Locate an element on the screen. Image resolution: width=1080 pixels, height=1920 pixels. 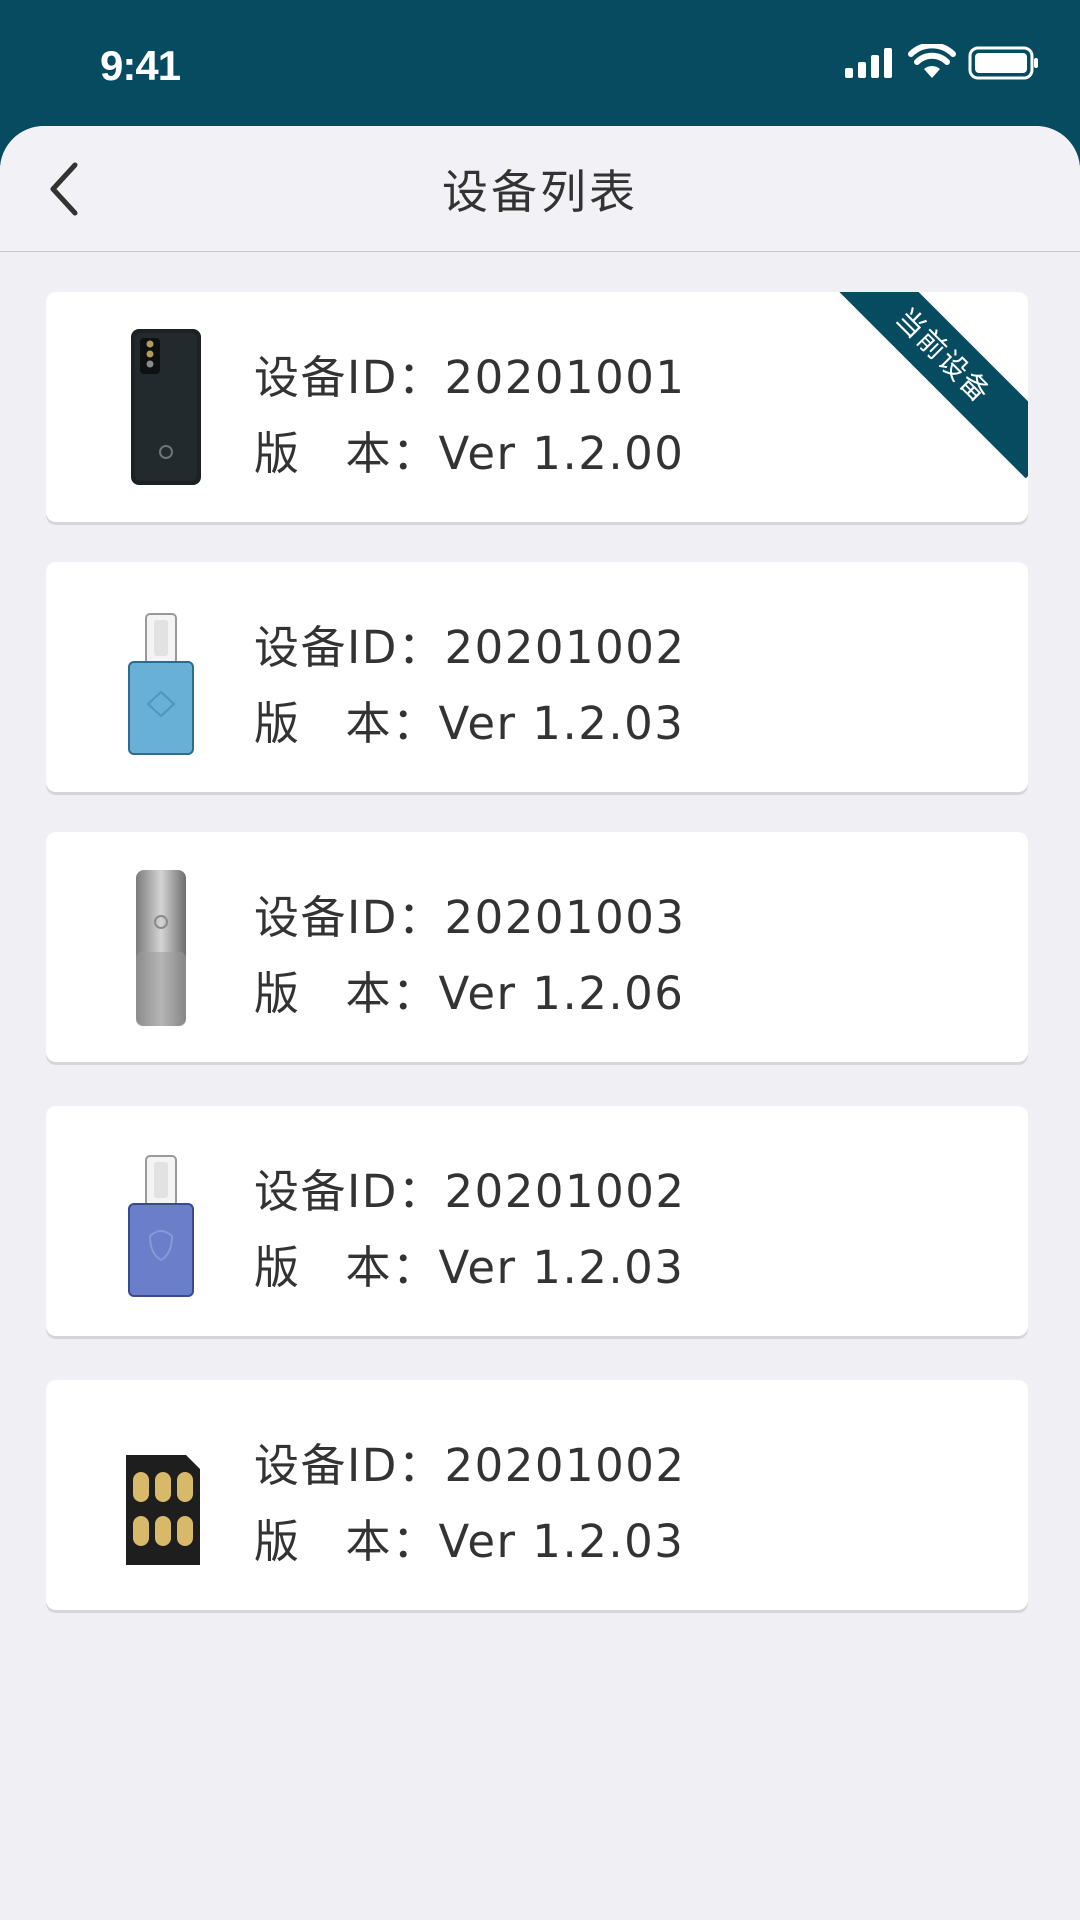
device-id-value: 20201001 is located at coordinates (565, 377).